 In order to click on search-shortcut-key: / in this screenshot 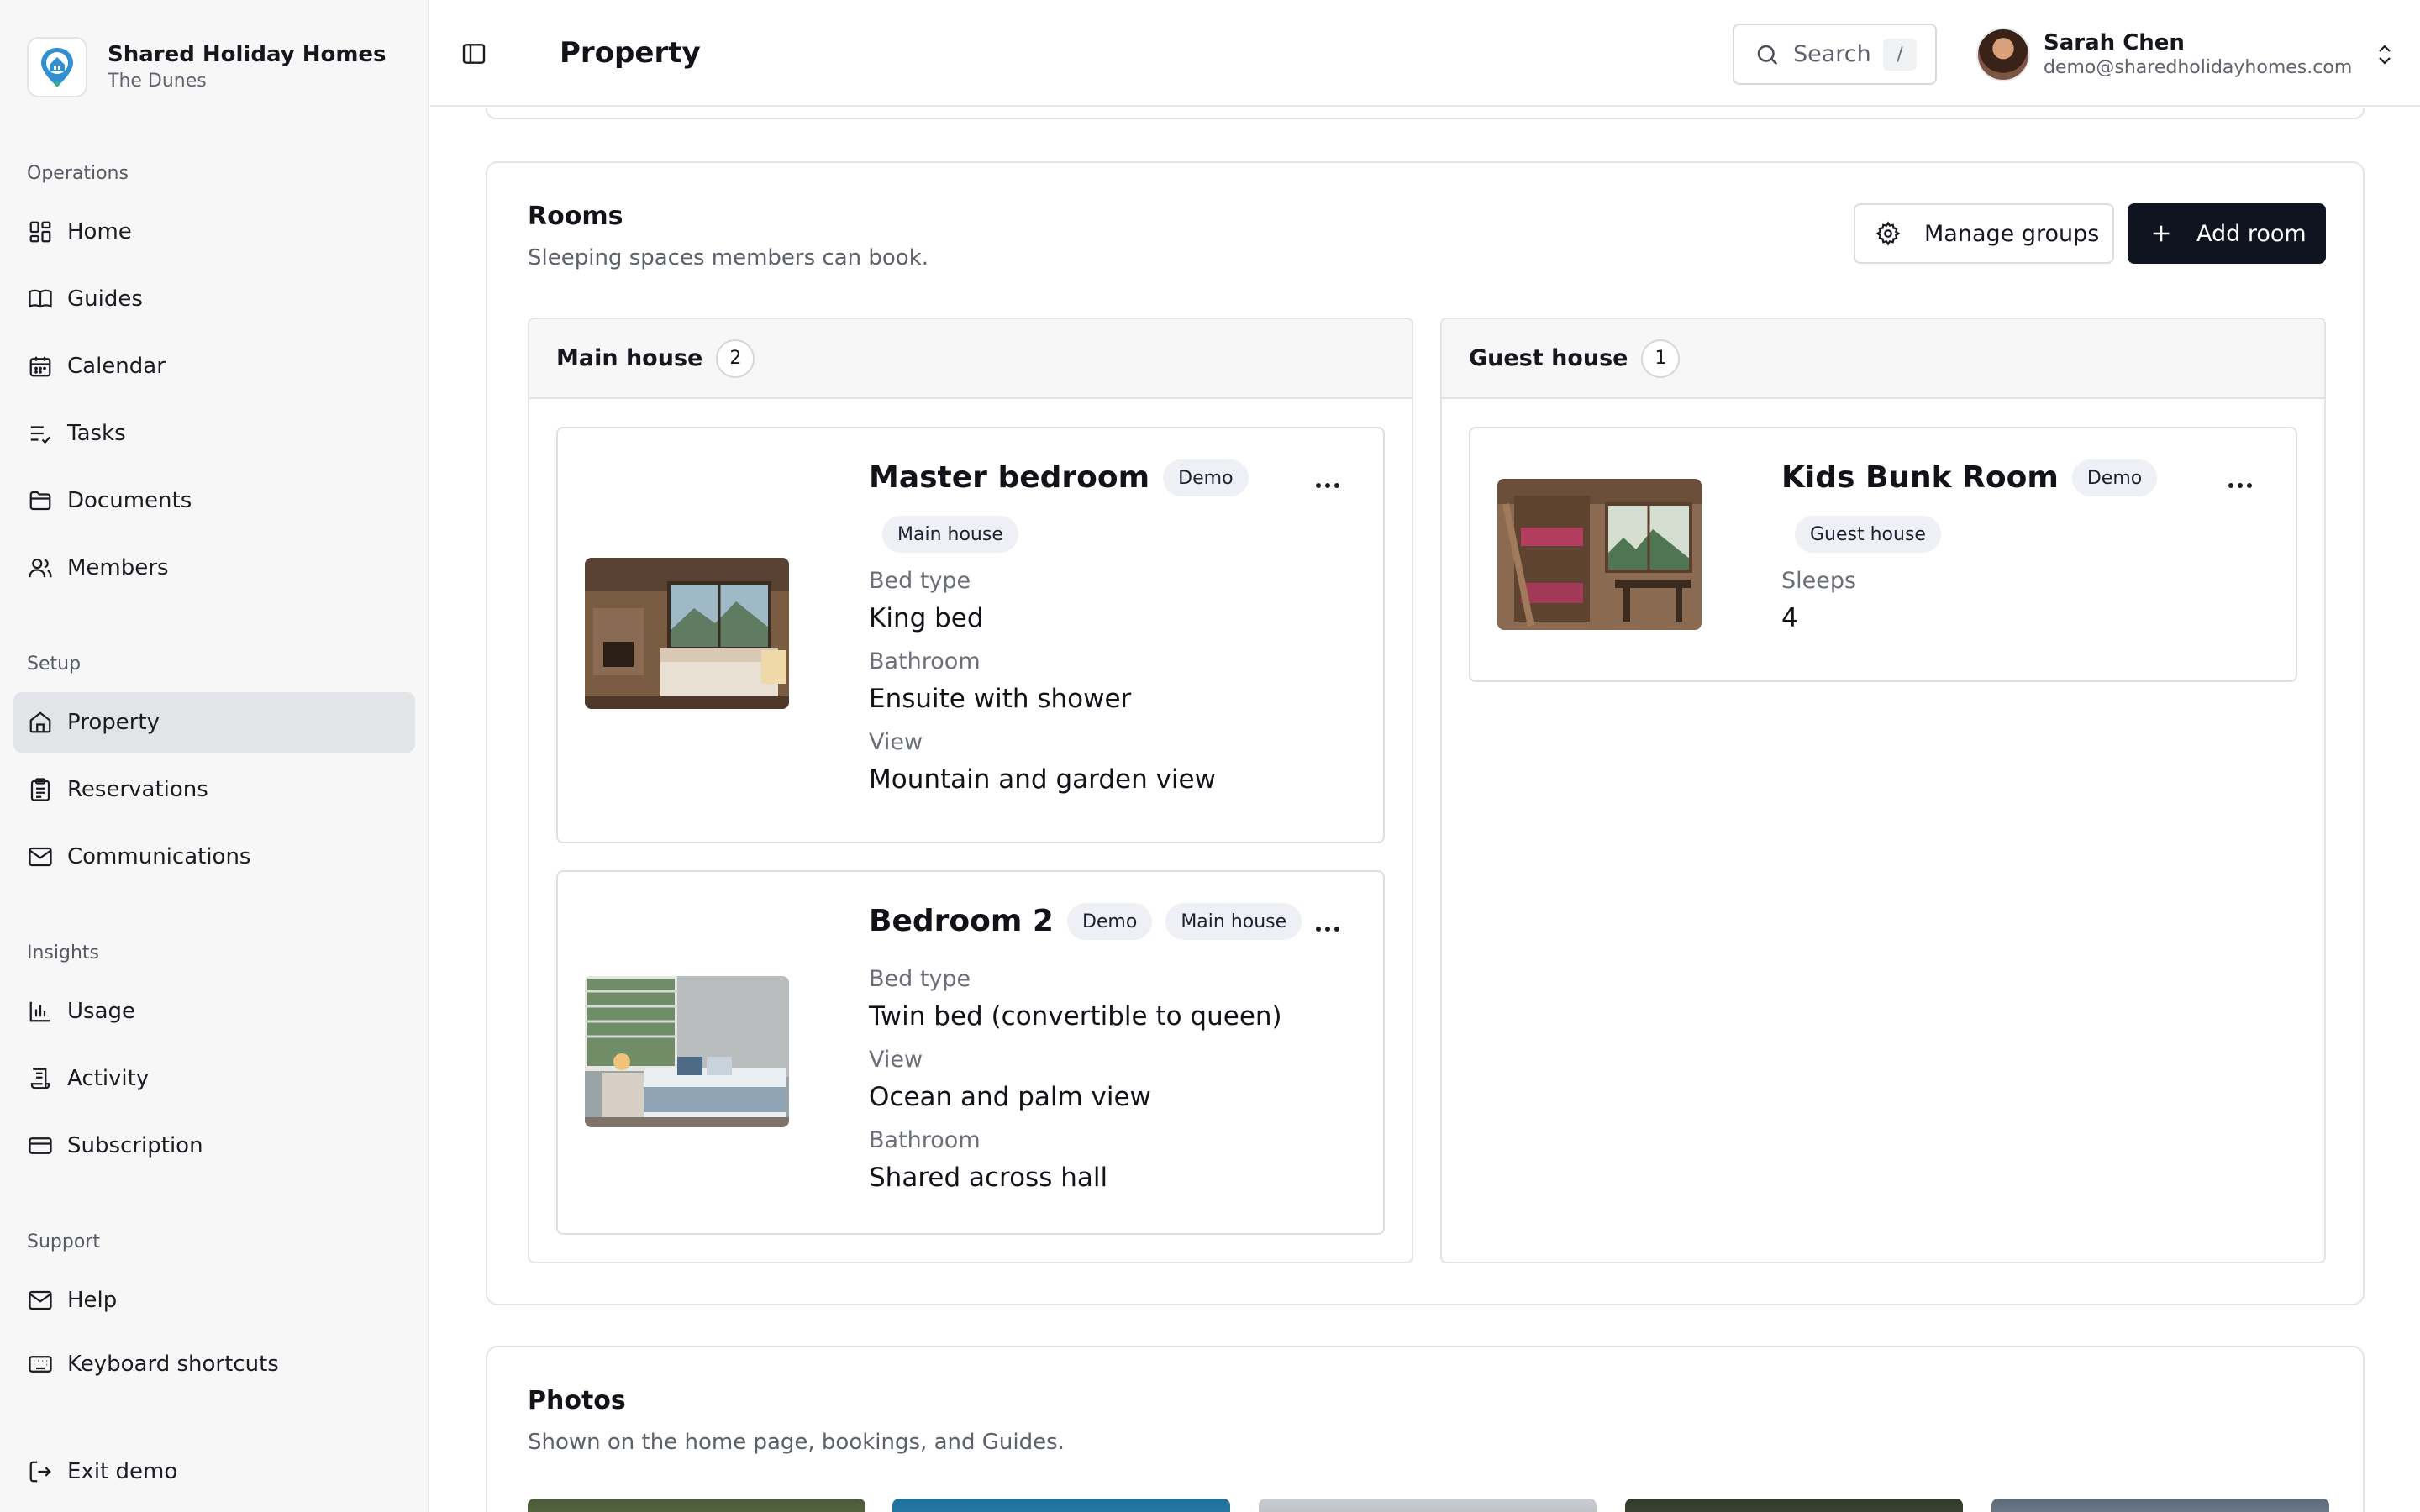, I will do `click(1900, 55)`.